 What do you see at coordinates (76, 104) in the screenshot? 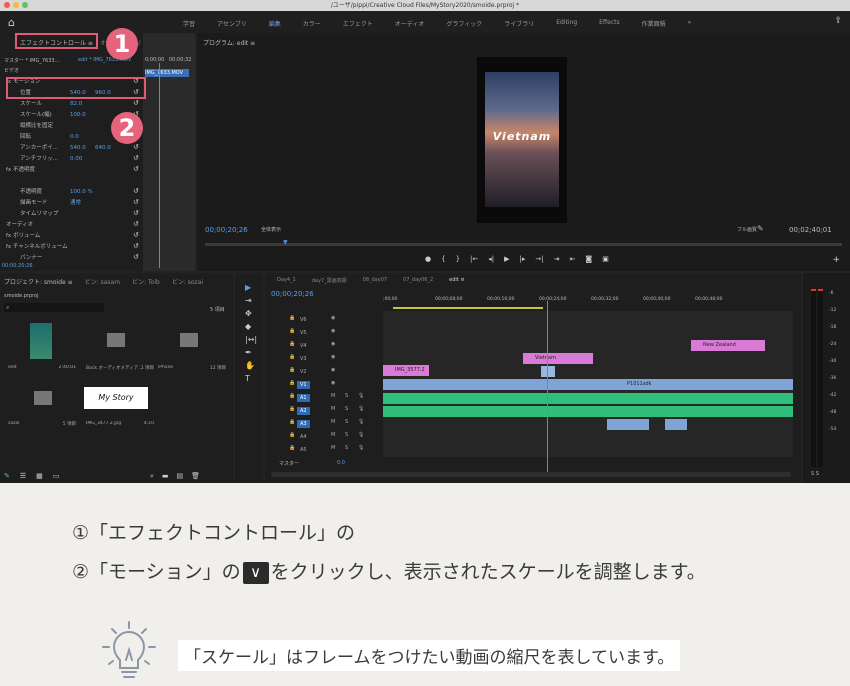
I see `ec-value: 82.0` at bounding box center [76, 104].